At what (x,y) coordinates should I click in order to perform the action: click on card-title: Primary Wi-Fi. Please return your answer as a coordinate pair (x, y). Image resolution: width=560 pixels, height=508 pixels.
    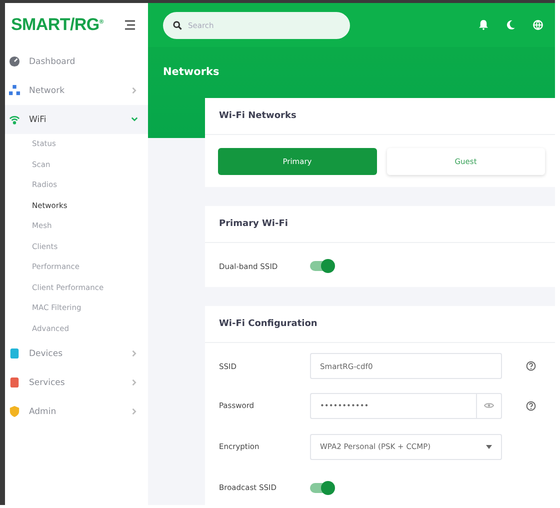
    Looking at the image, I should click on (380, 224).